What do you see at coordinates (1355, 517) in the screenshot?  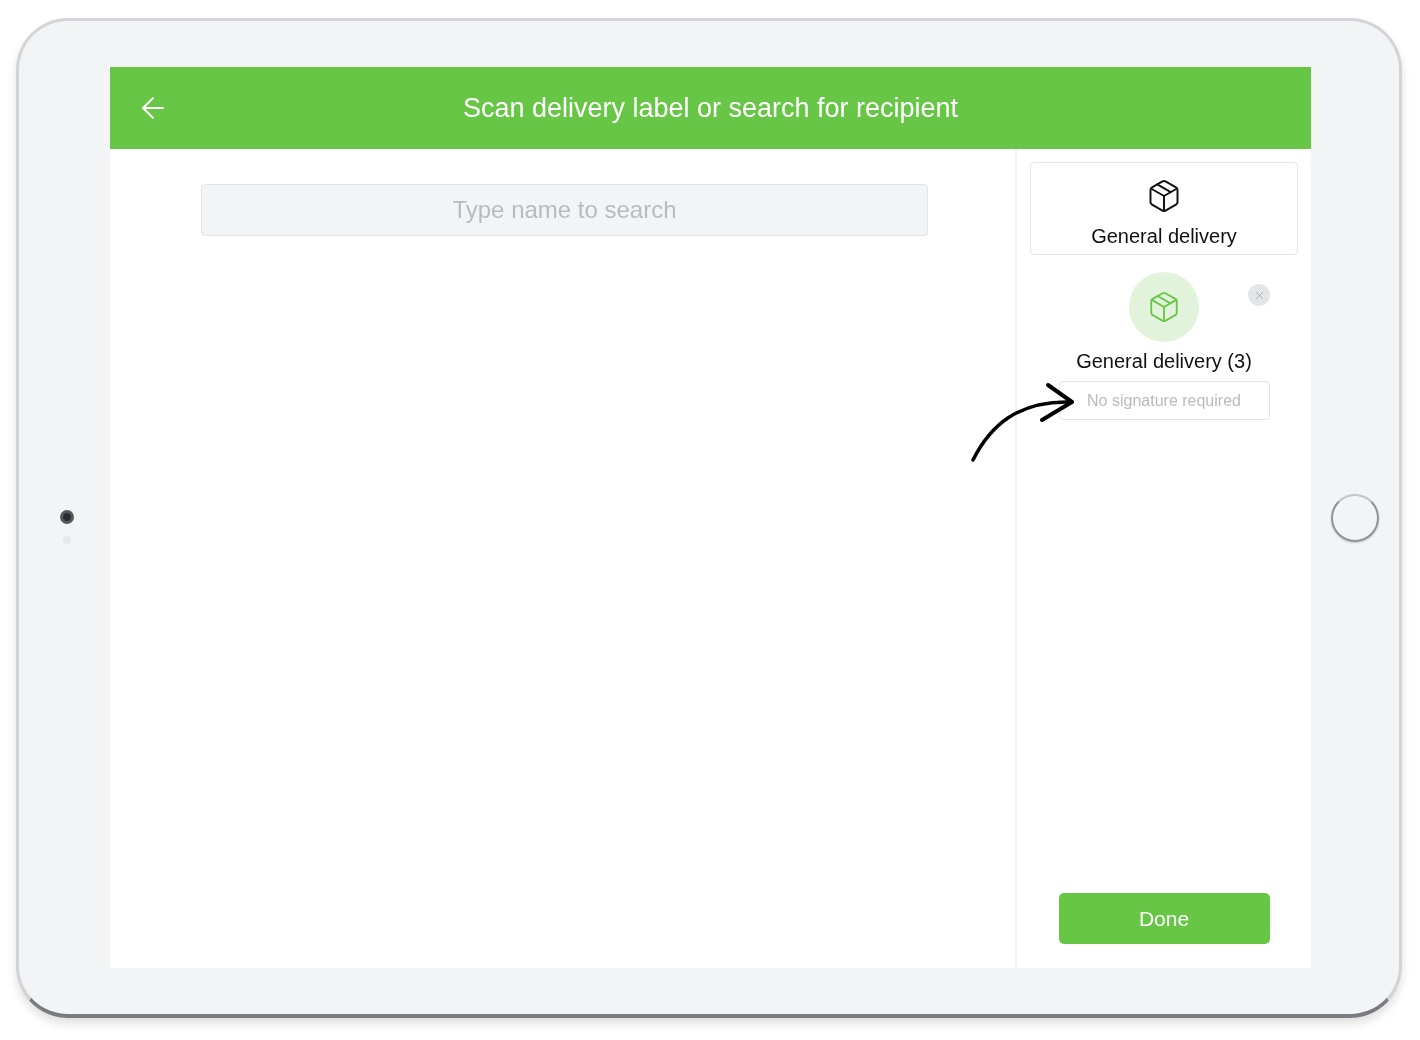 I see `home-button` at bounding box center [1355, 517].